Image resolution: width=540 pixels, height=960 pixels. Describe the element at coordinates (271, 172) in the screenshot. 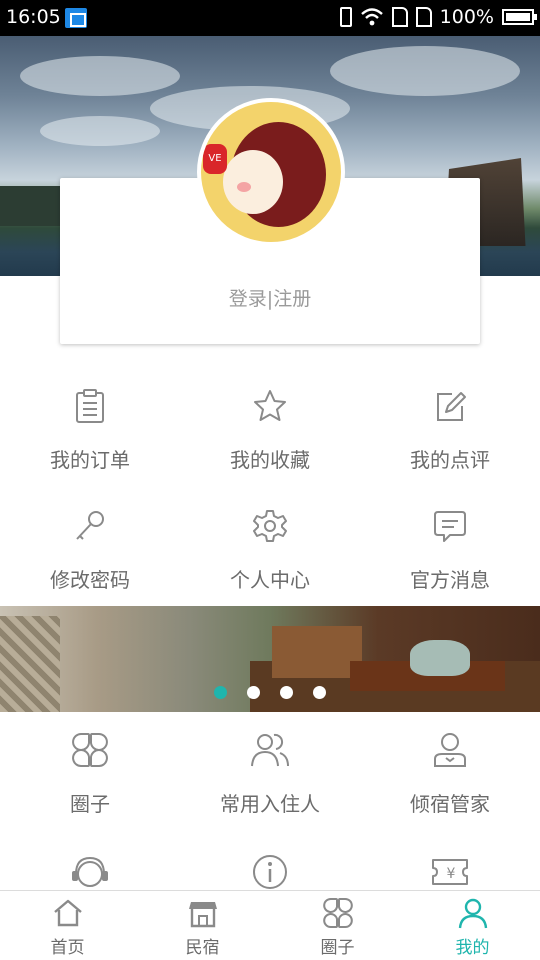

I see `user-avatar: VE` at that location.